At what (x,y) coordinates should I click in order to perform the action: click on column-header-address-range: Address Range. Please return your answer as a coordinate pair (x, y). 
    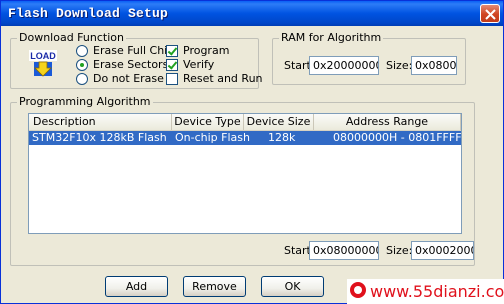
    Looking at the image, I should click on (387, 122).